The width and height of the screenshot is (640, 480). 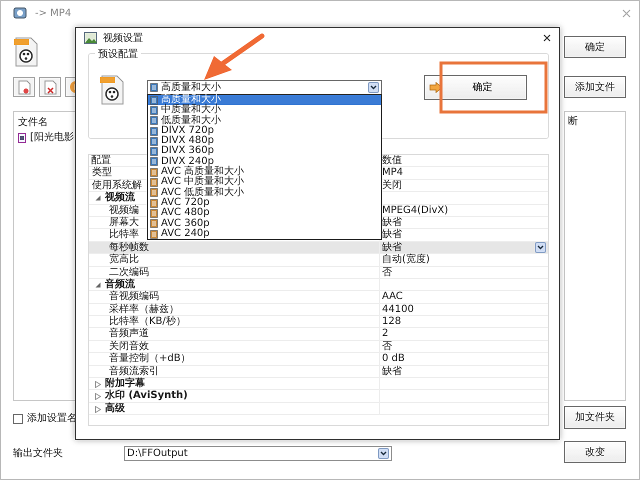 I want to click on property-name: 使用系统解, so click(x=117, y=185).